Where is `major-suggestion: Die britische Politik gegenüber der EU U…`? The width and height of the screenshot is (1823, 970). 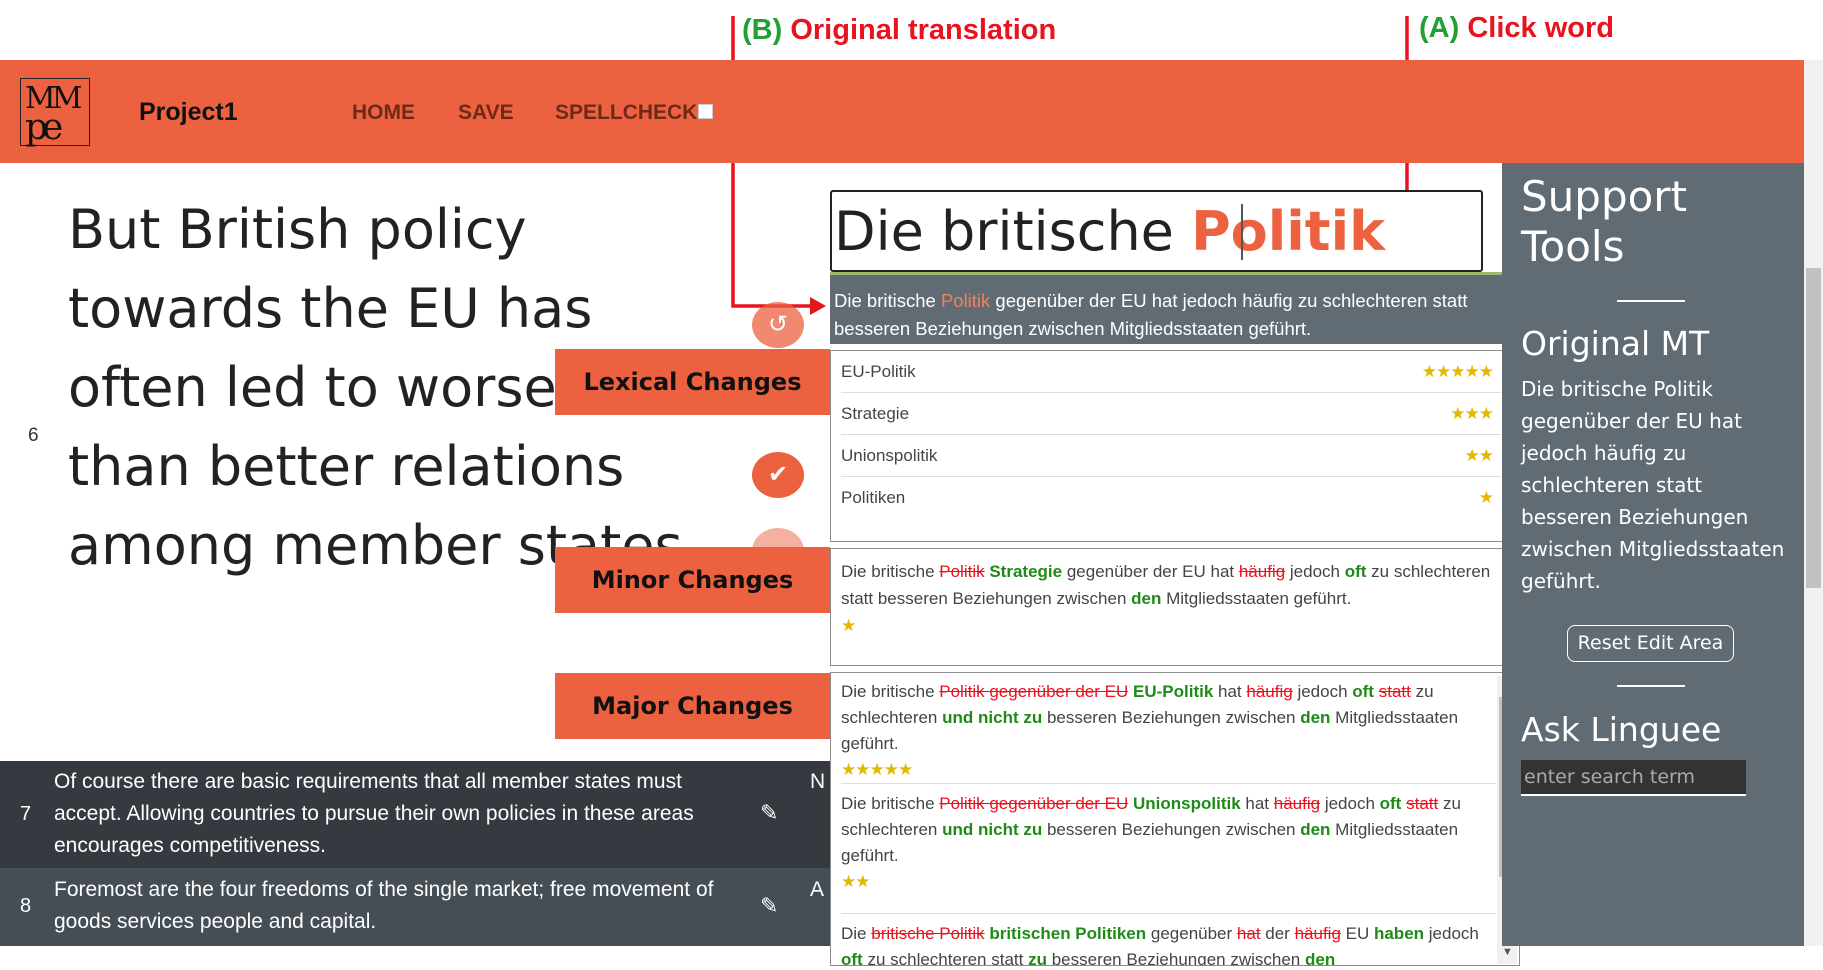 major-suggestion: Die britische Politik gegenüber der EU U… is located at coordinates (1168, 843).